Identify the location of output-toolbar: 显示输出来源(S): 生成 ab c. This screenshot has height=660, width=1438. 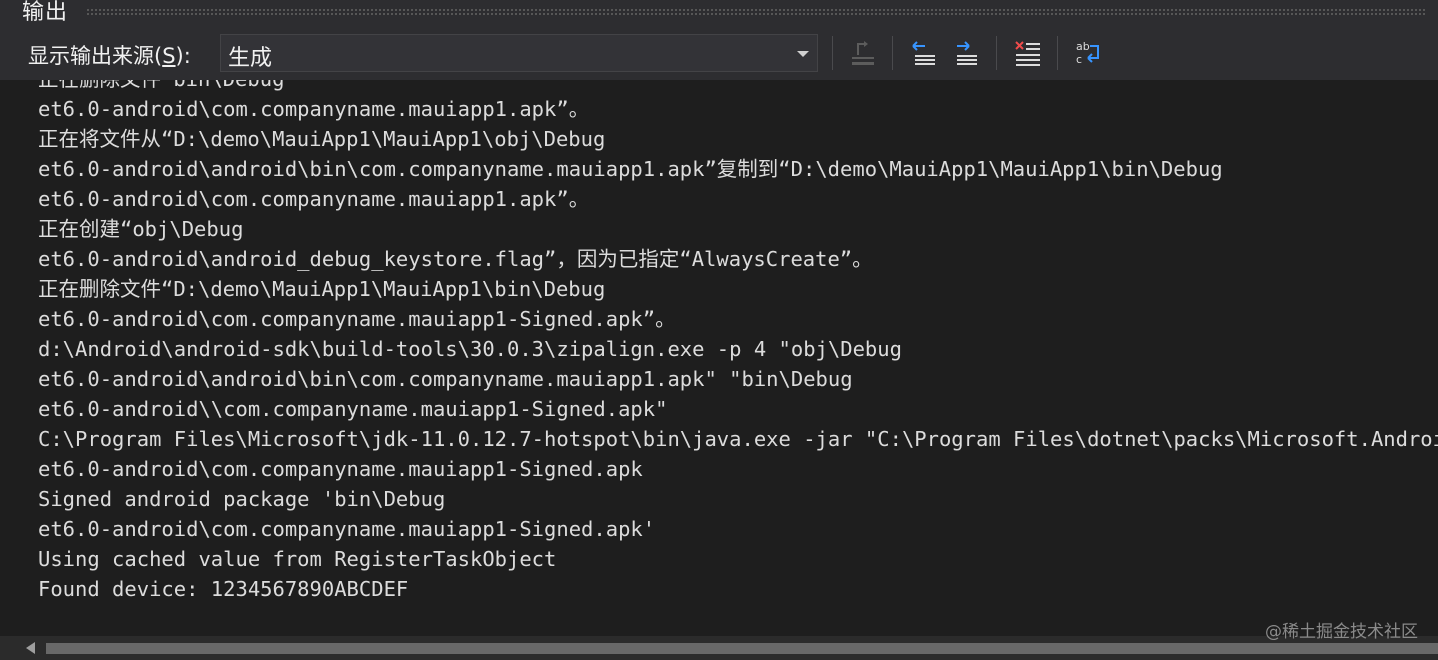
(719, 53).